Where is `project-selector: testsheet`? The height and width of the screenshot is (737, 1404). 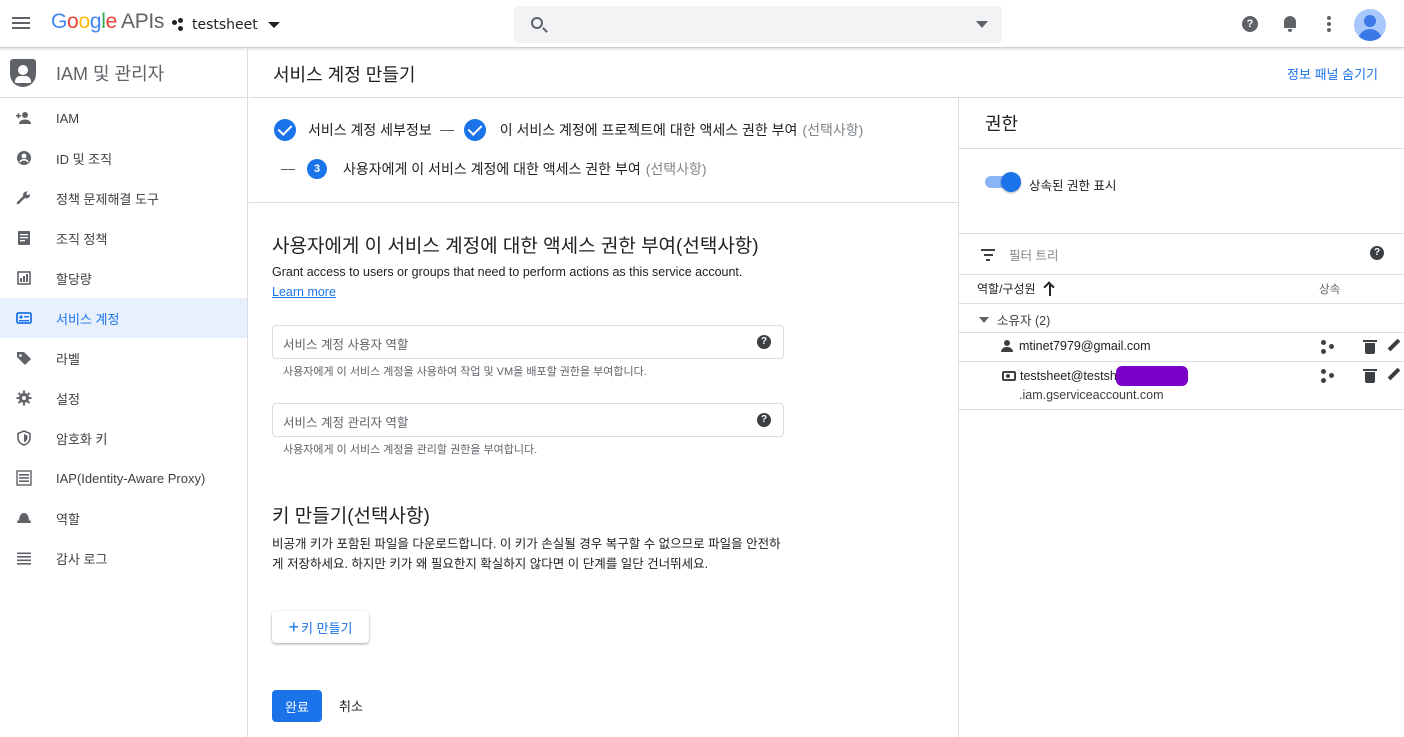 project-selector: testsheet is located at coordinates (226, 25).